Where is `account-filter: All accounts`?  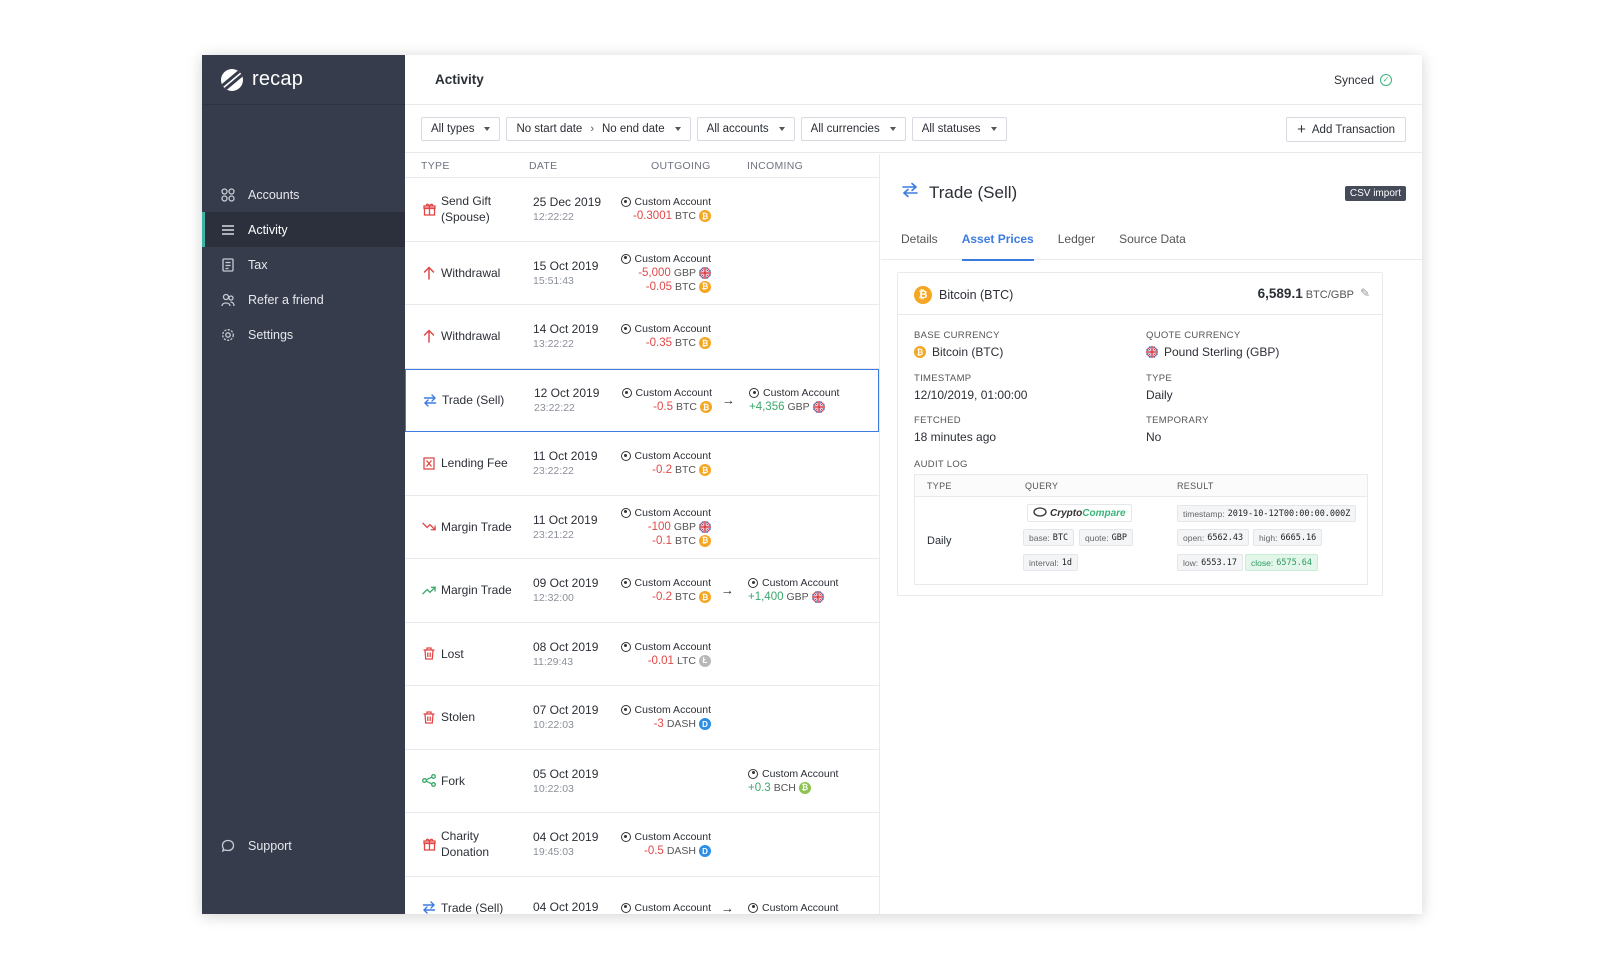
account-filter: All accounts is located at coordinates (745, 128).